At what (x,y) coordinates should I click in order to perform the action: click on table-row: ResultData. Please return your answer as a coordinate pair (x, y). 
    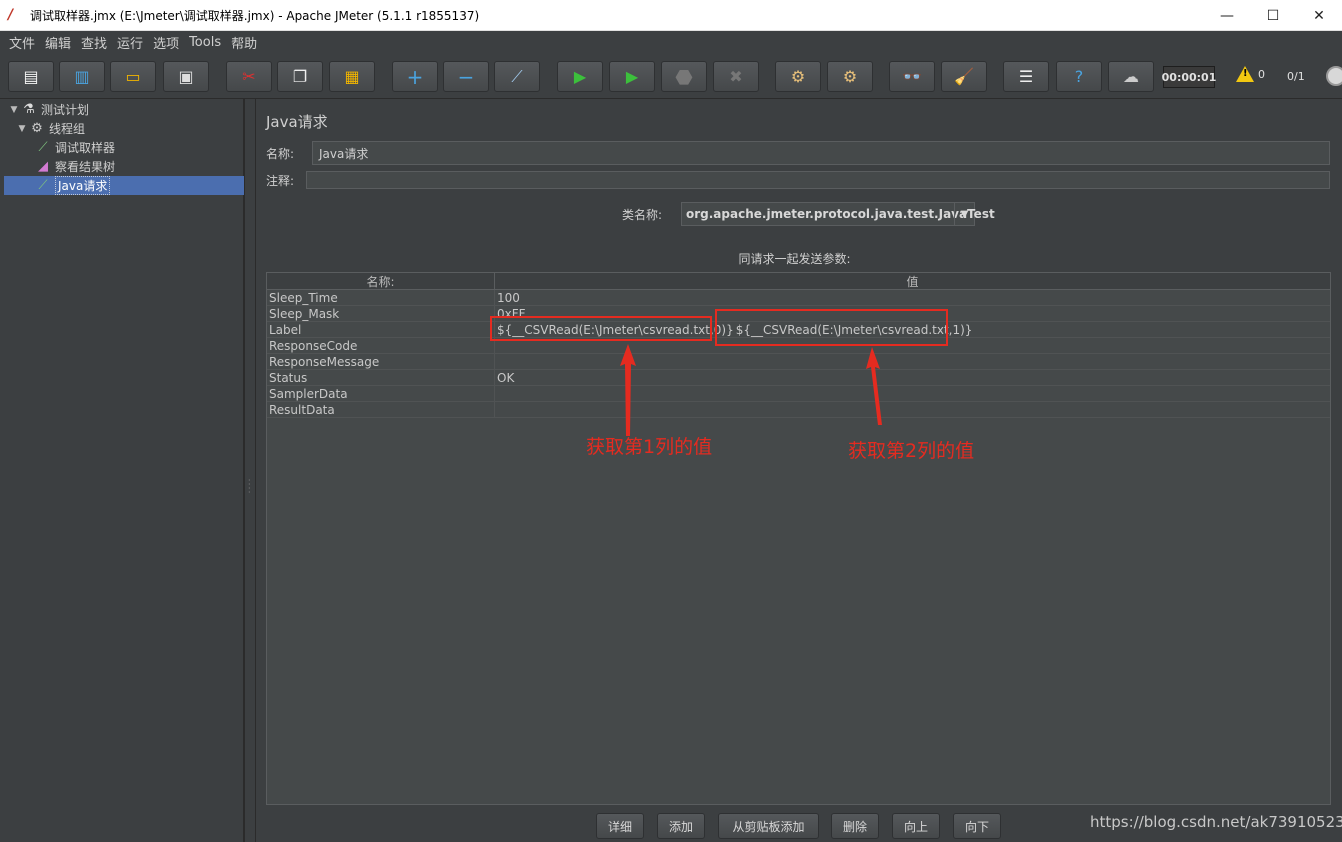
    Looking at the image, I should click on (798, 410).